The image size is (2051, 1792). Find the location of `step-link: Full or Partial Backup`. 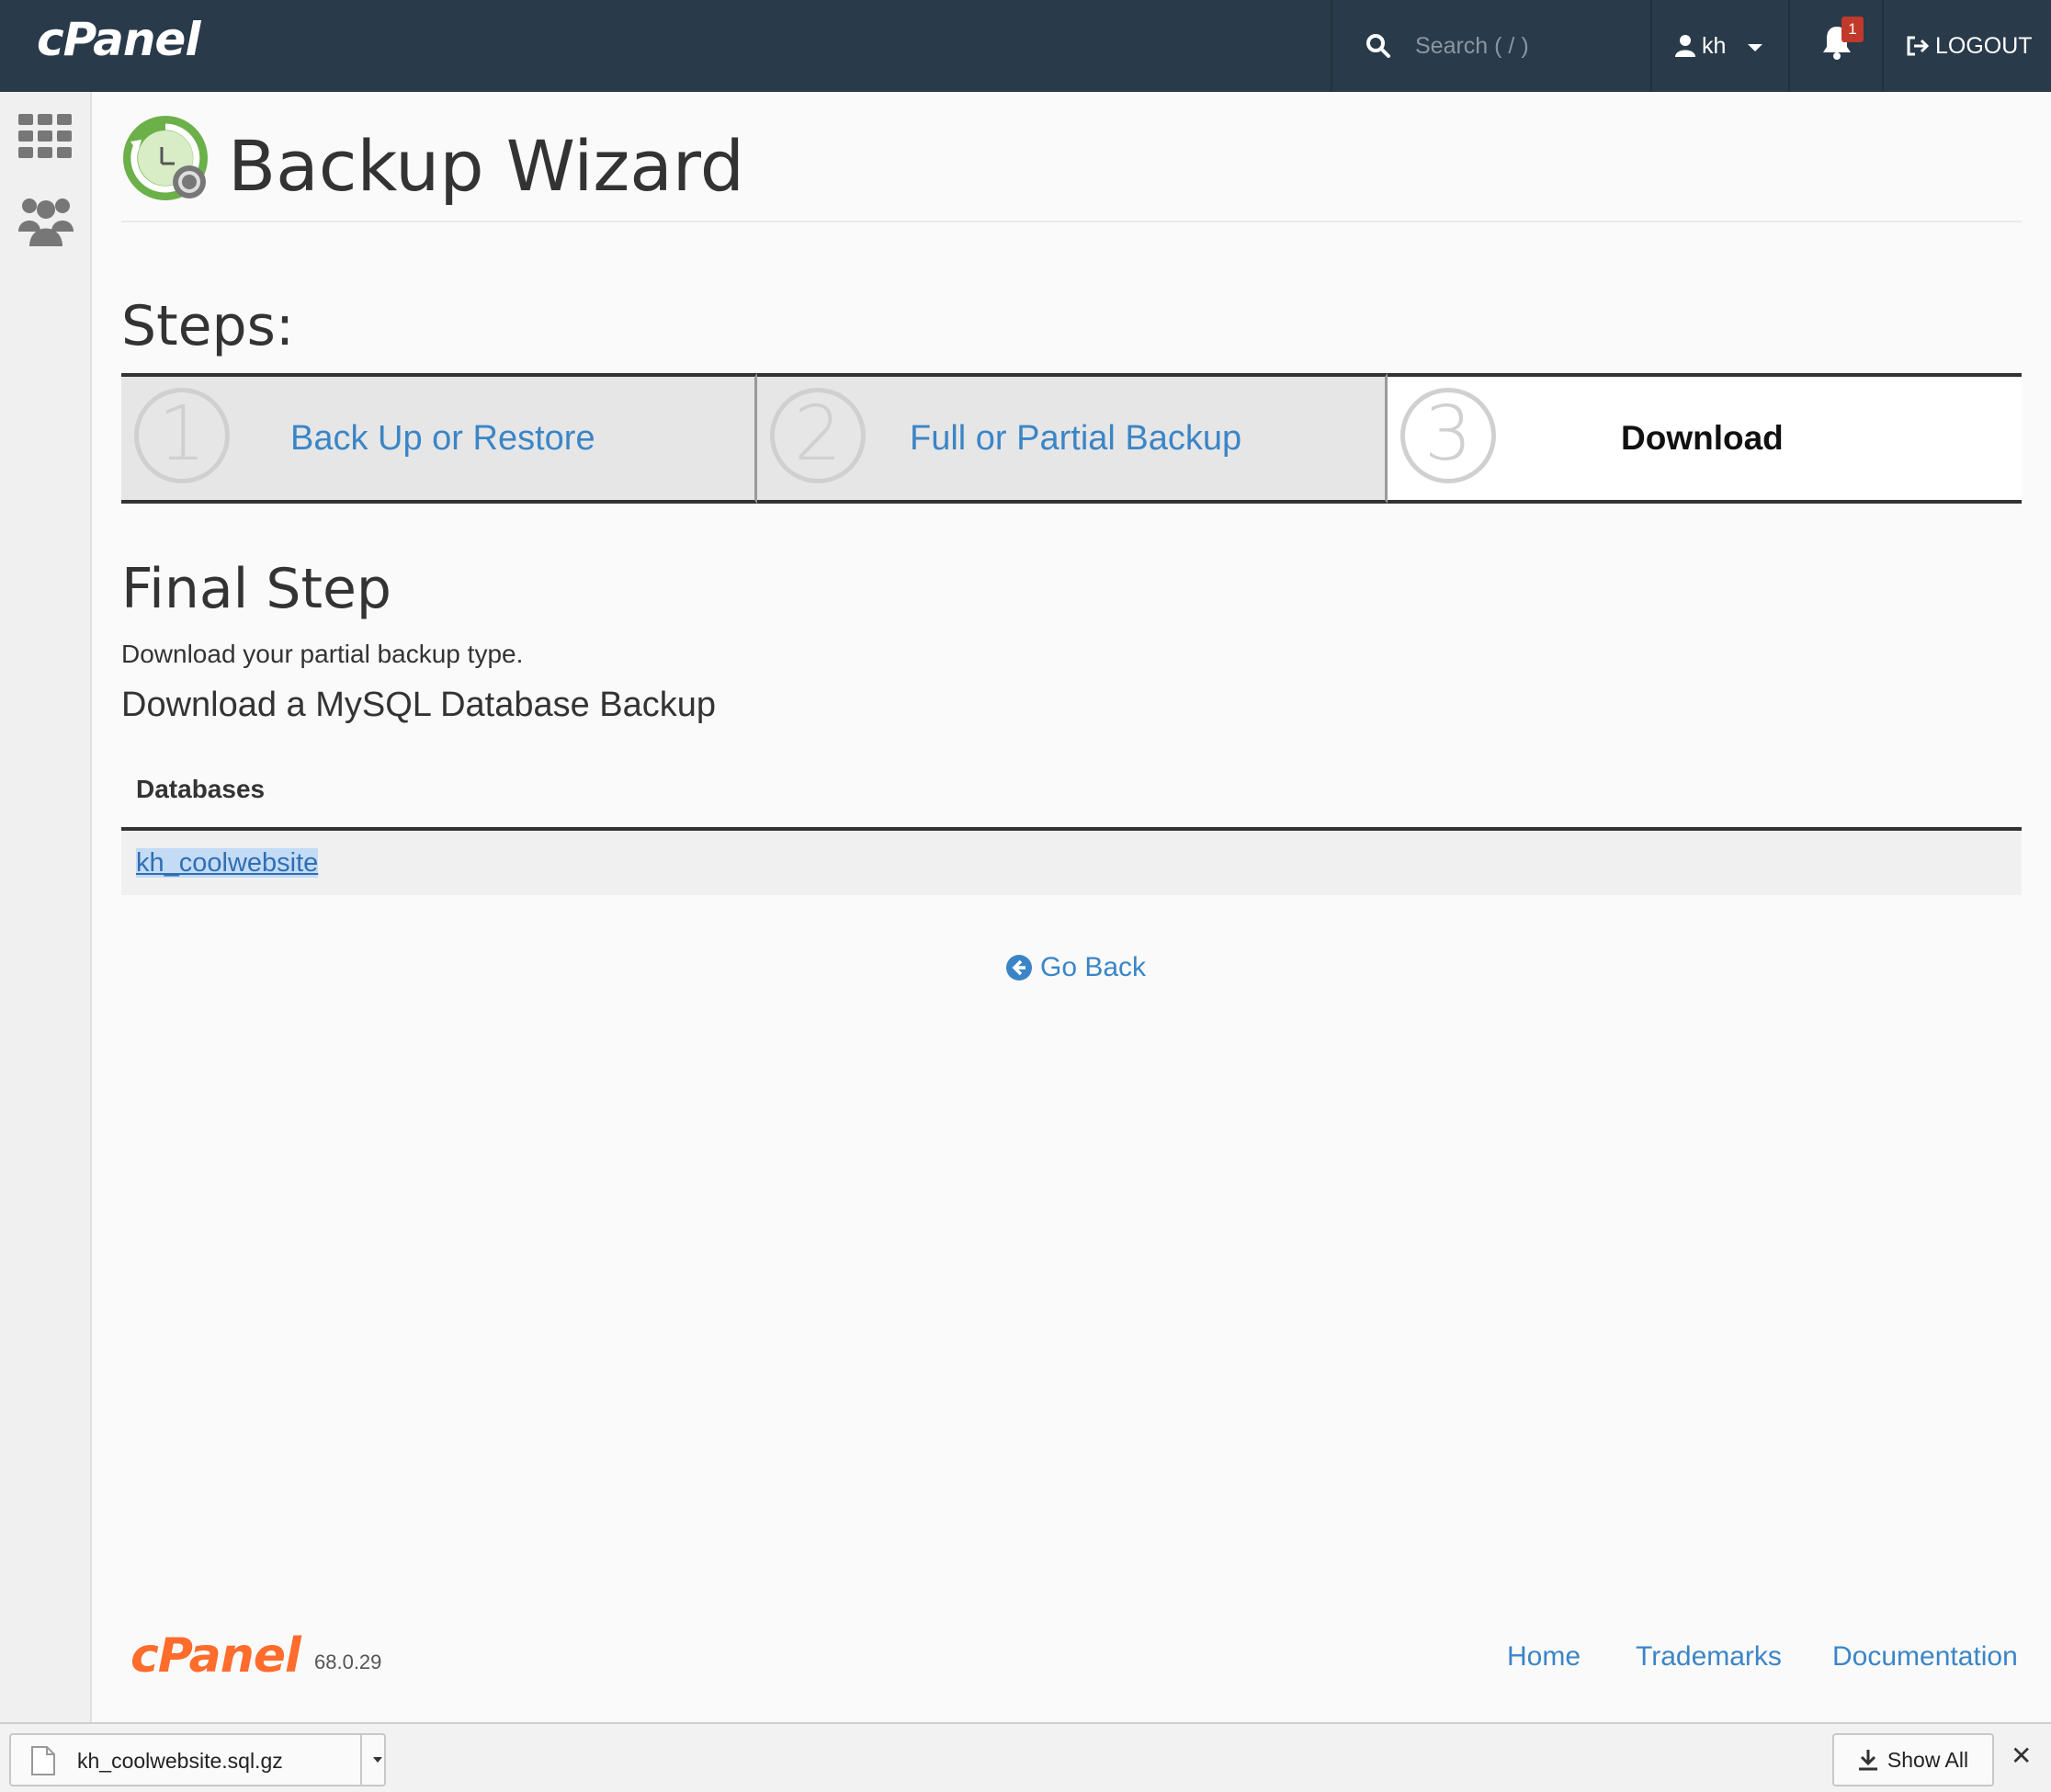

step-link: Full or Partial Backup is located at coordinates (1075, 438).